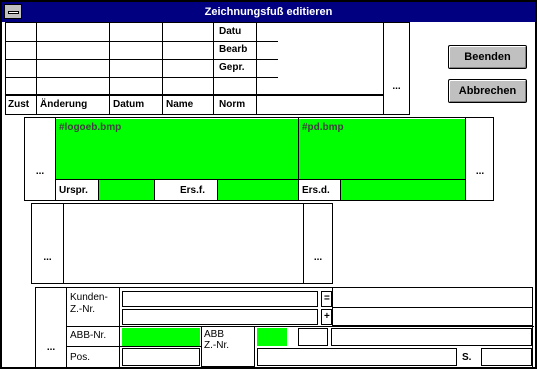 The image size is (540, 369). I want to click on label-urspr: Urspr., so click(73, 190).